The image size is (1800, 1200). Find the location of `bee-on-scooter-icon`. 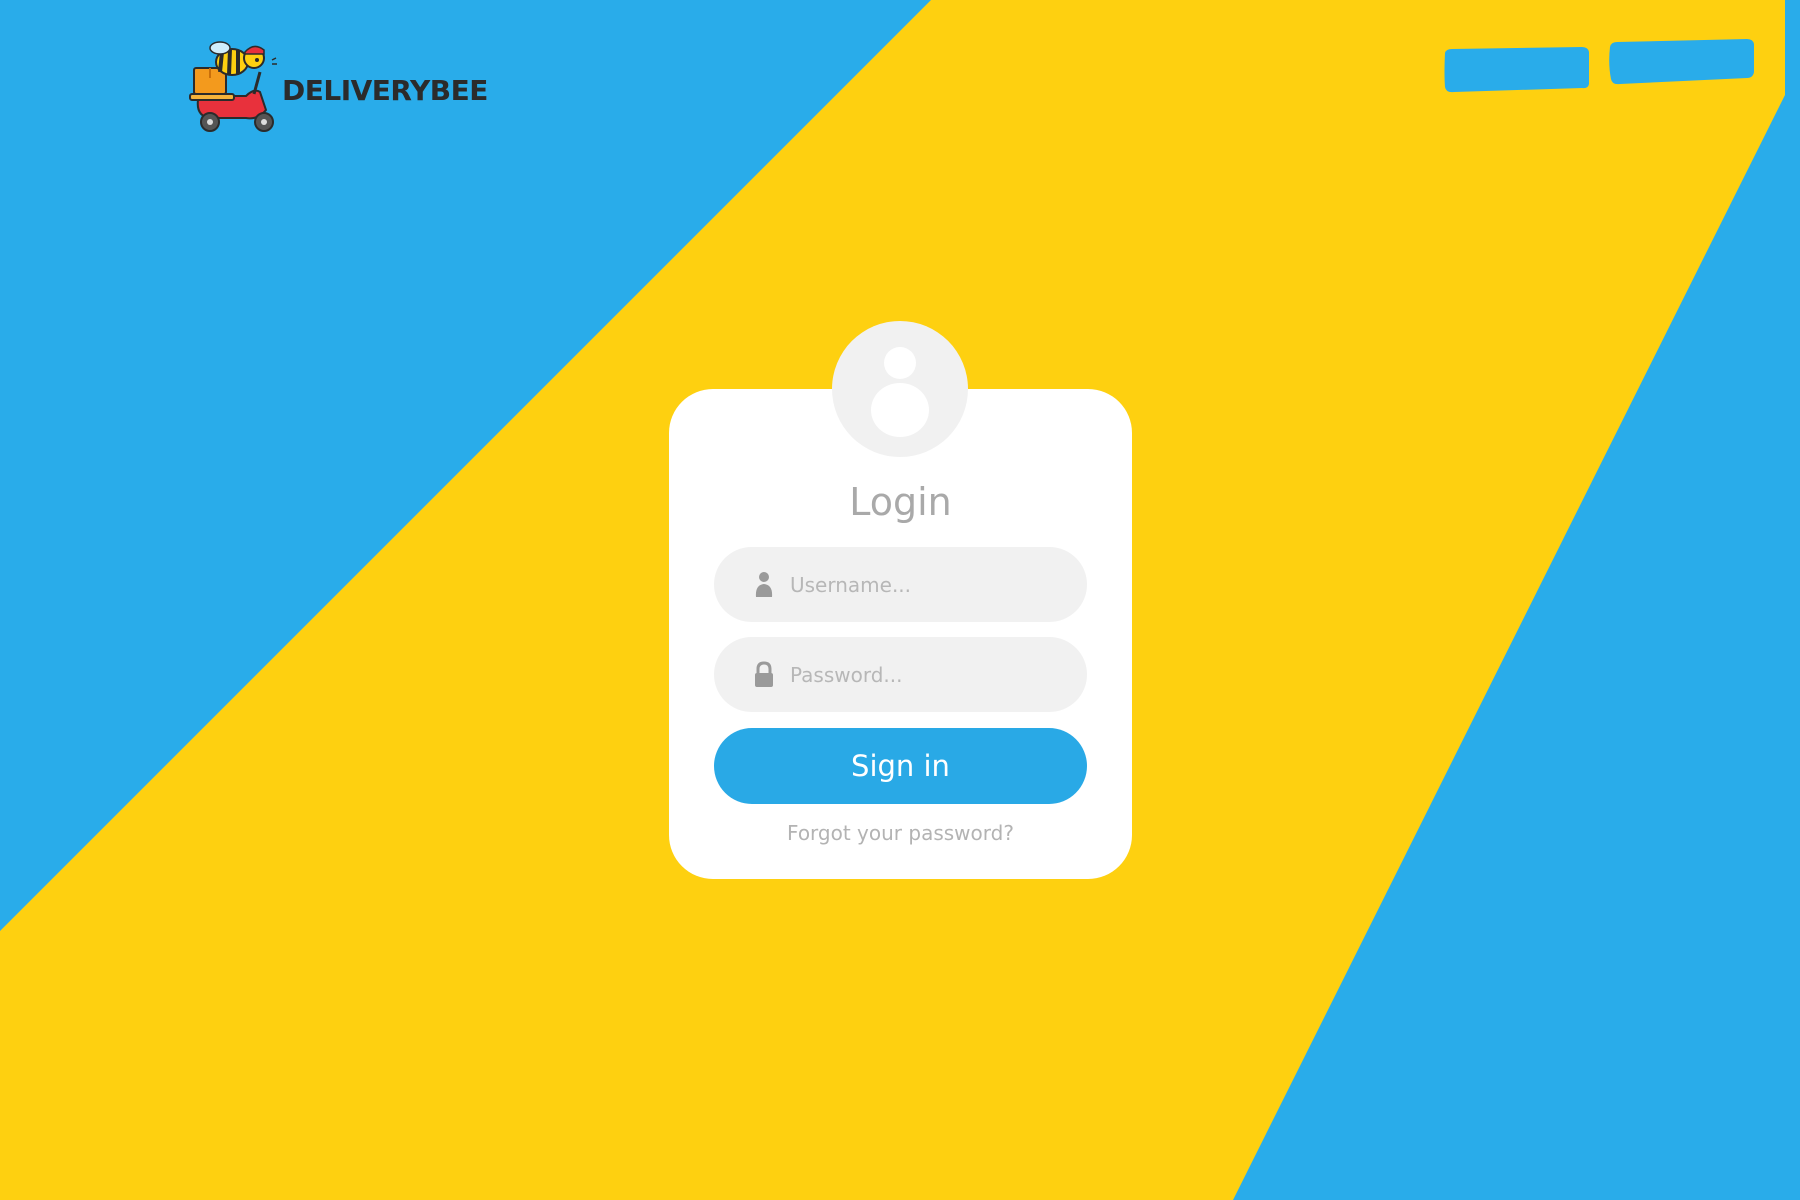

bee-on-scooter-icon is located at coordinates (233, 86).